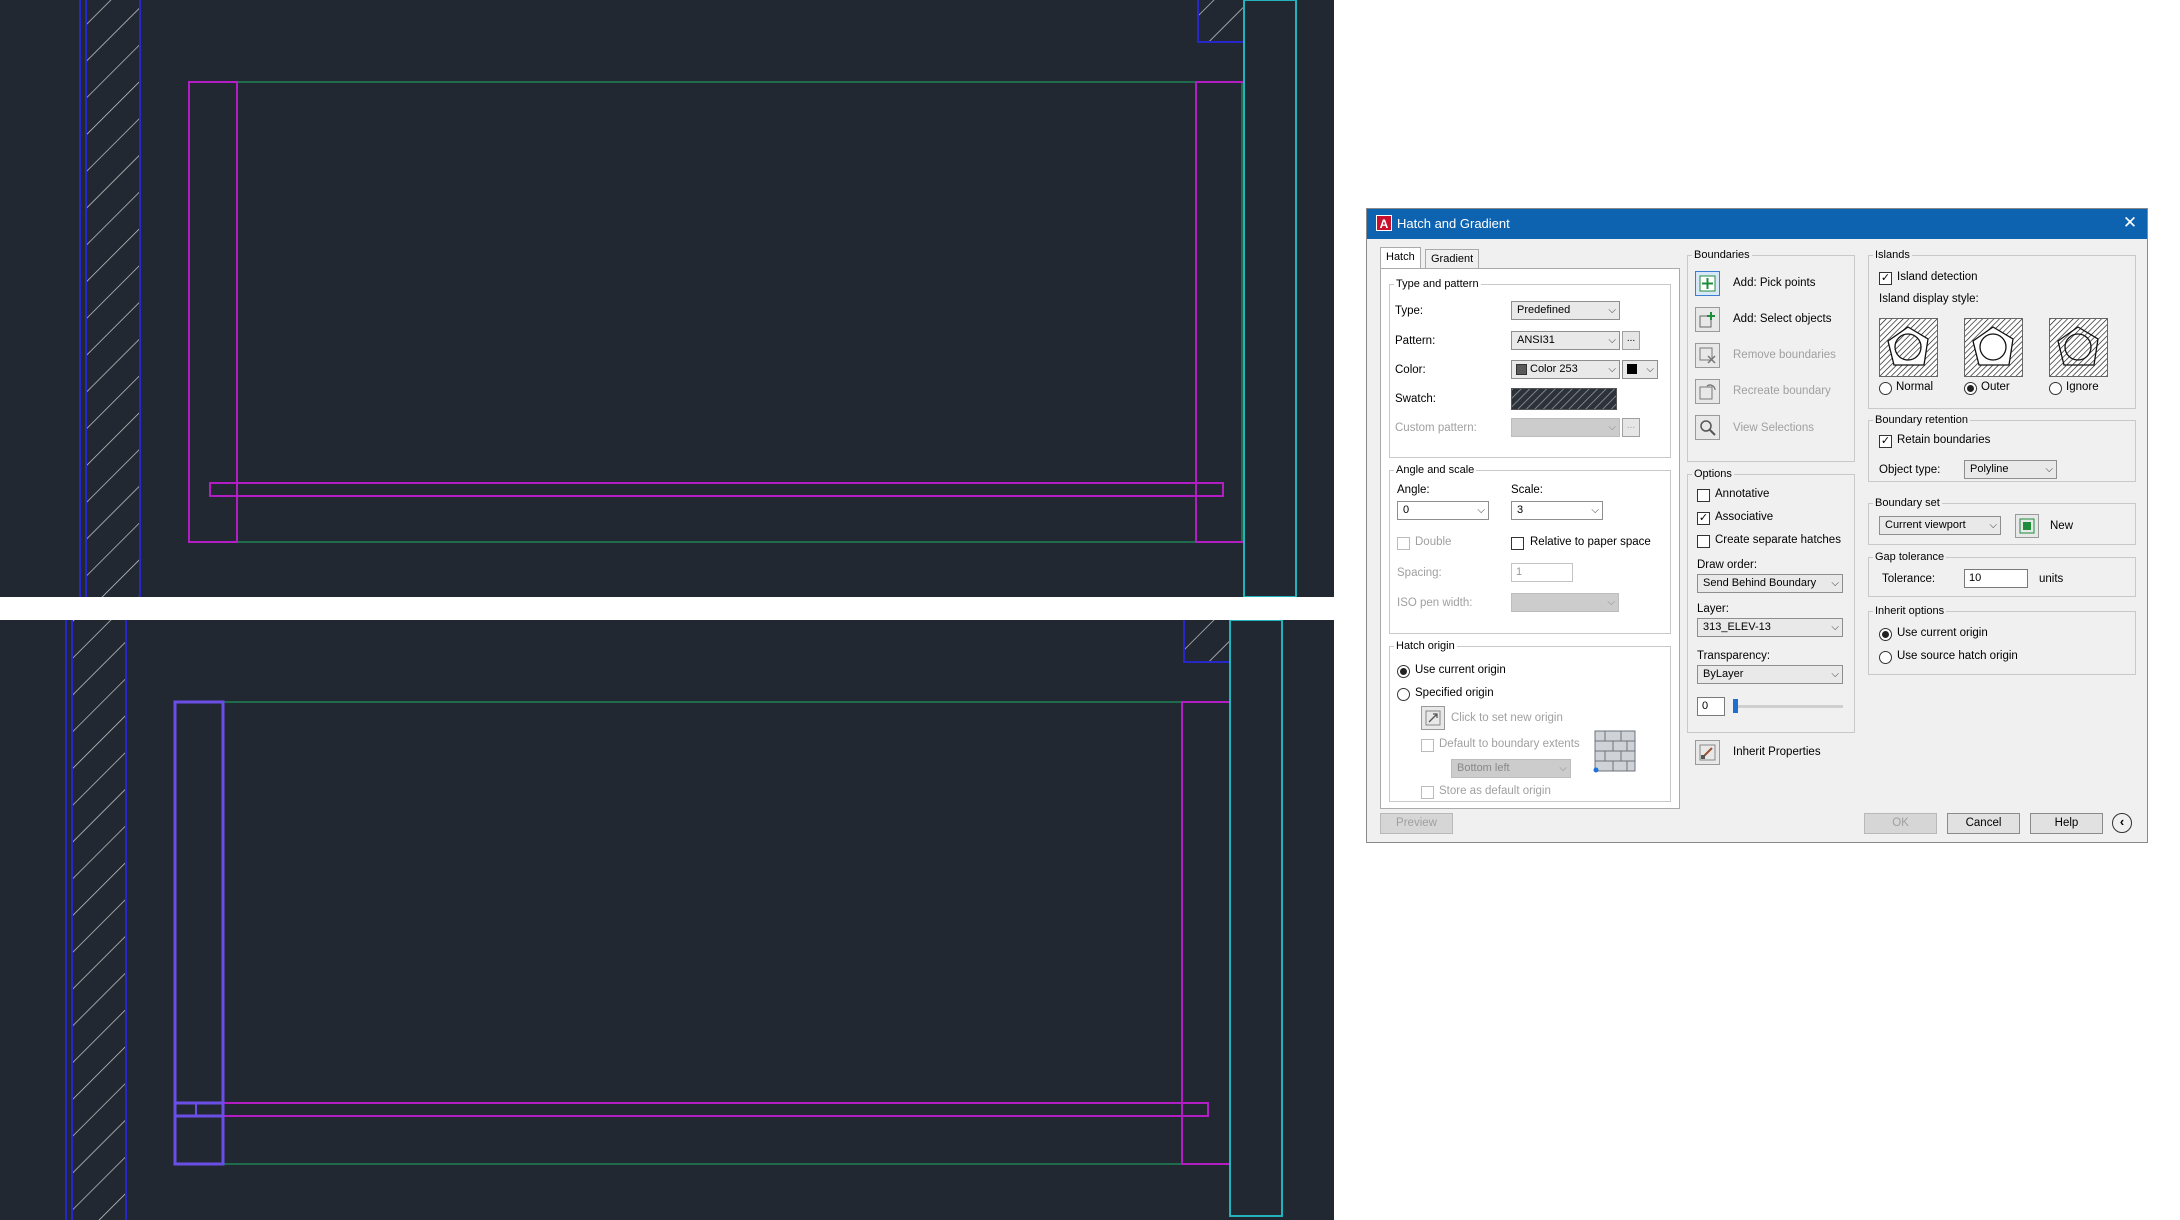 Image resolution: width=2180 pixels, height=1220 pixels. What do you see at coordinates (1400, 258) in the screenshot?
I see `tab-hatch: Hatch` at bounding box center [1400, 258].